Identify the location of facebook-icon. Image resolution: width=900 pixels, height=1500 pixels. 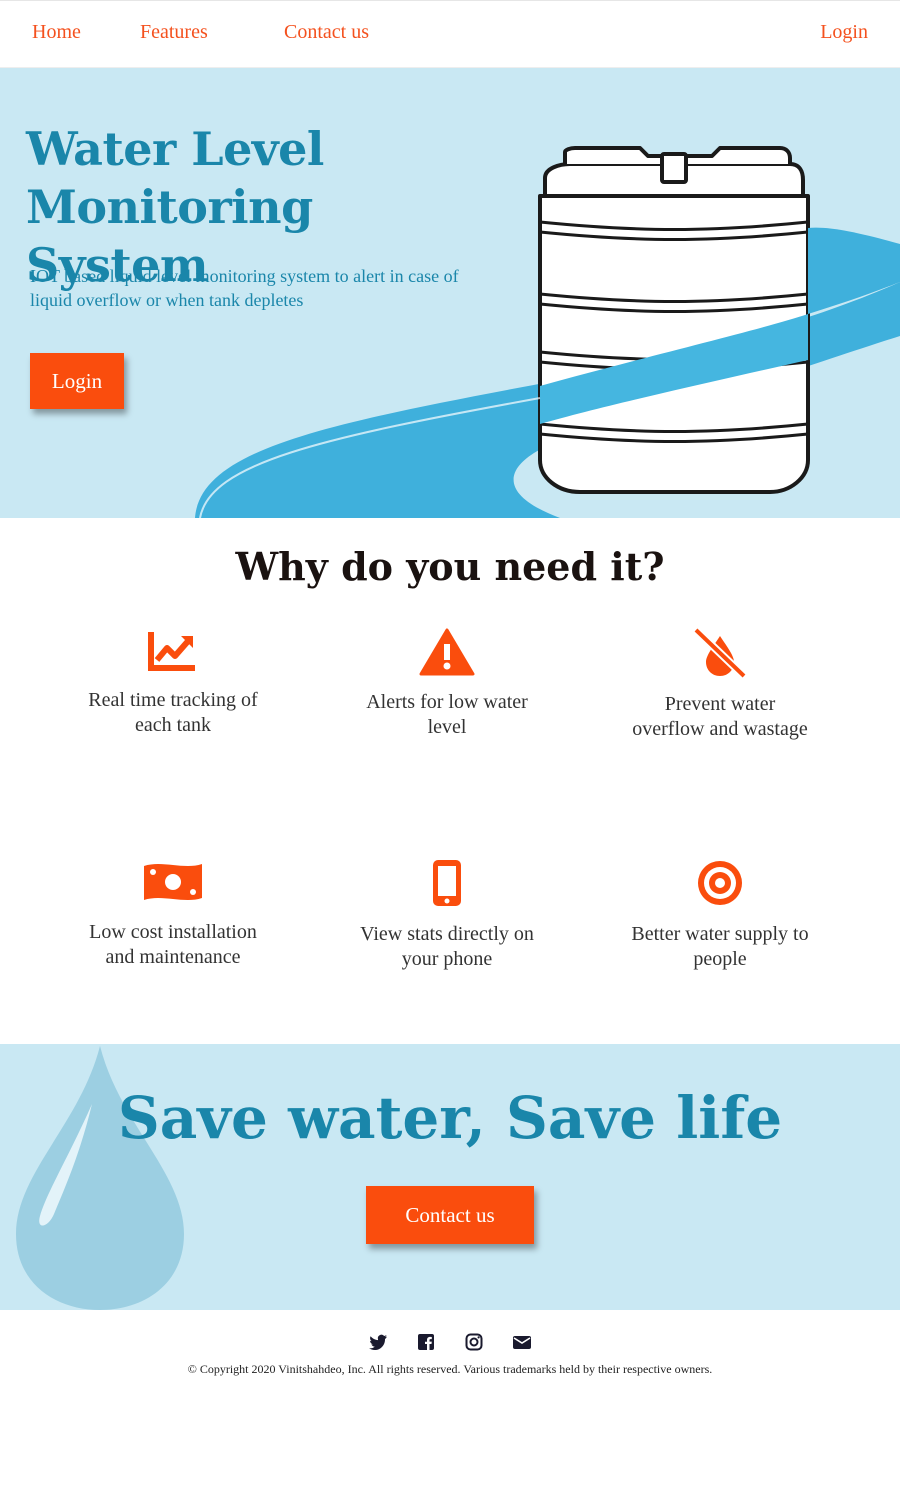
(426, 1342).